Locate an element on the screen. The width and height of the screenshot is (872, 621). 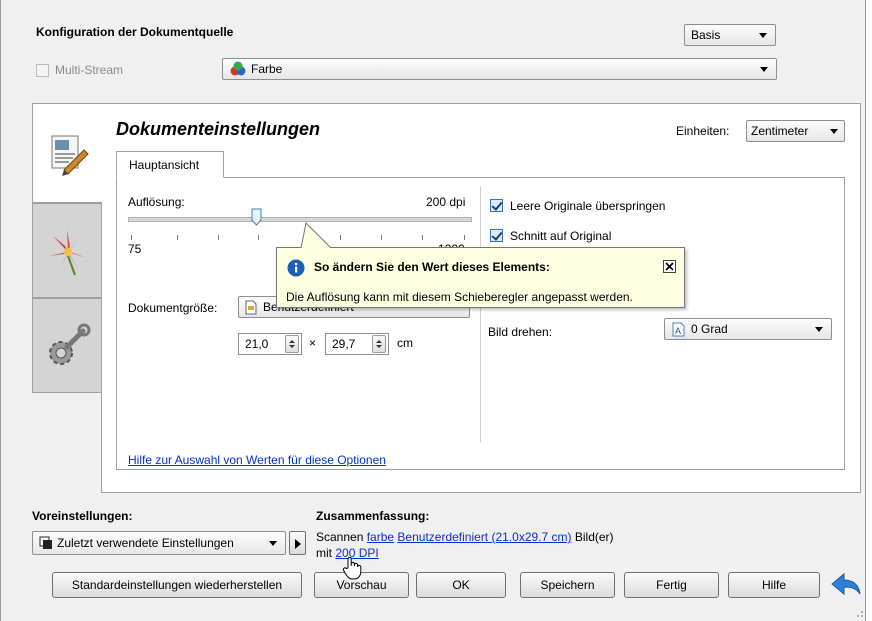
resize-grip-icon is located at coordinates (858, 613).